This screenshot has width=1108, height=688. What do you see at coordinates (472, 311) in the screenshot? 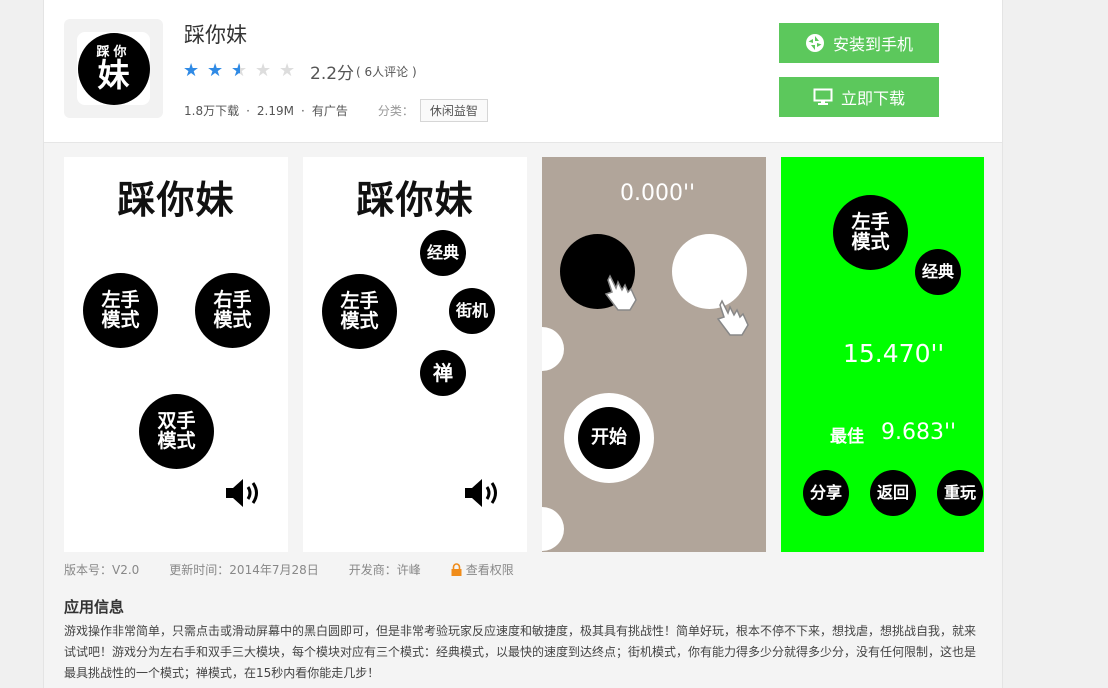
I see `arcade-mode-circle: 街机` at bounding box center [472, 311].